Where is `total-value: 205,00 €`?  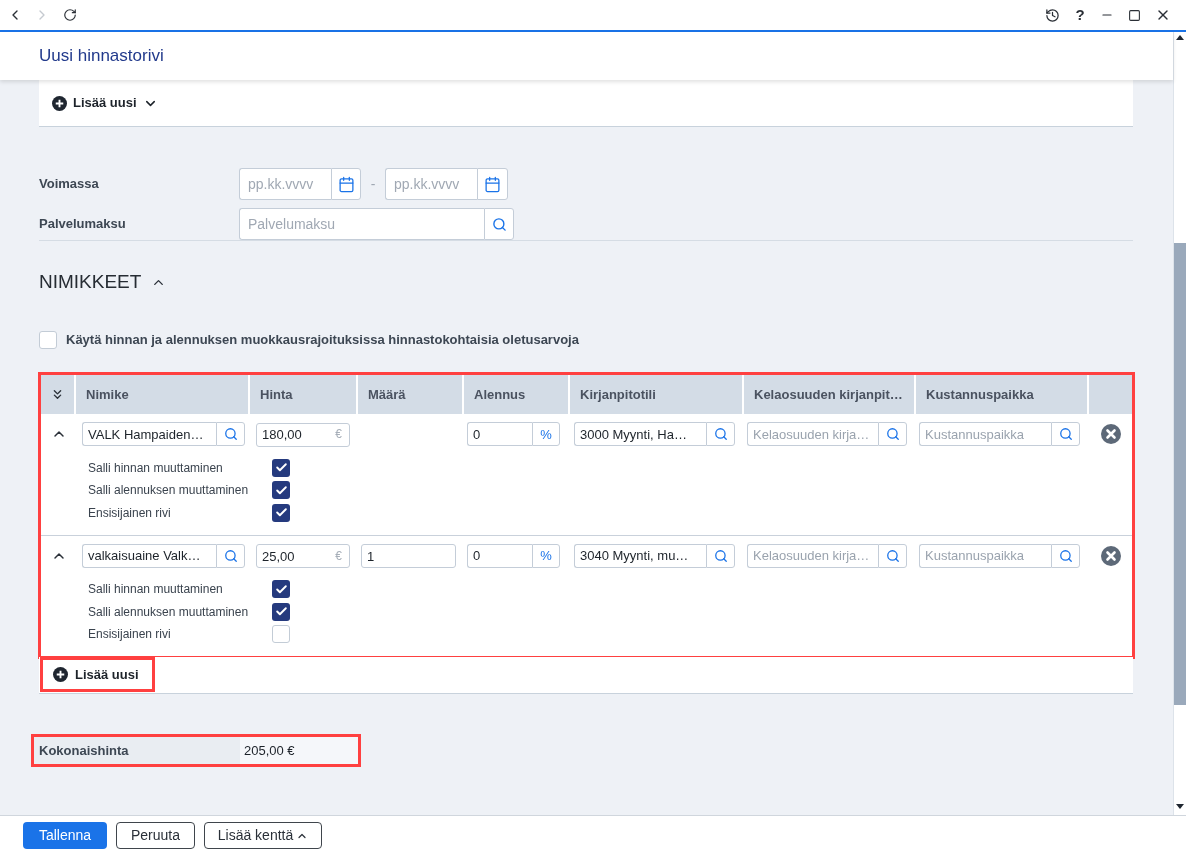 total-value: 205,00 € is located at coordinates (299, 750).